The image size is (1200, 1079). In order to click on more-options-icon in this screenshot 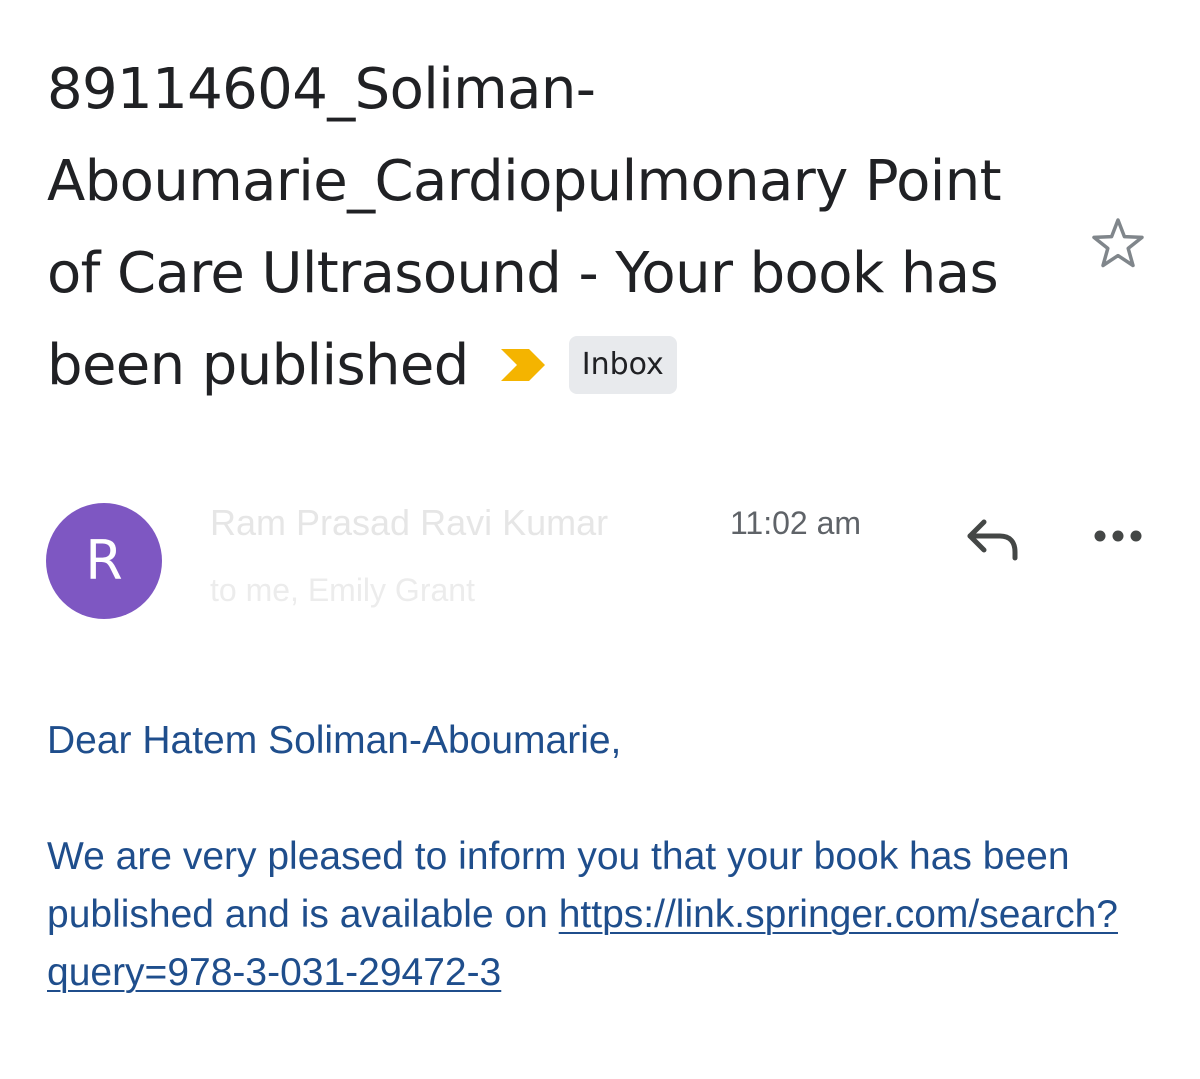, I will do `click(1118, 536)`.